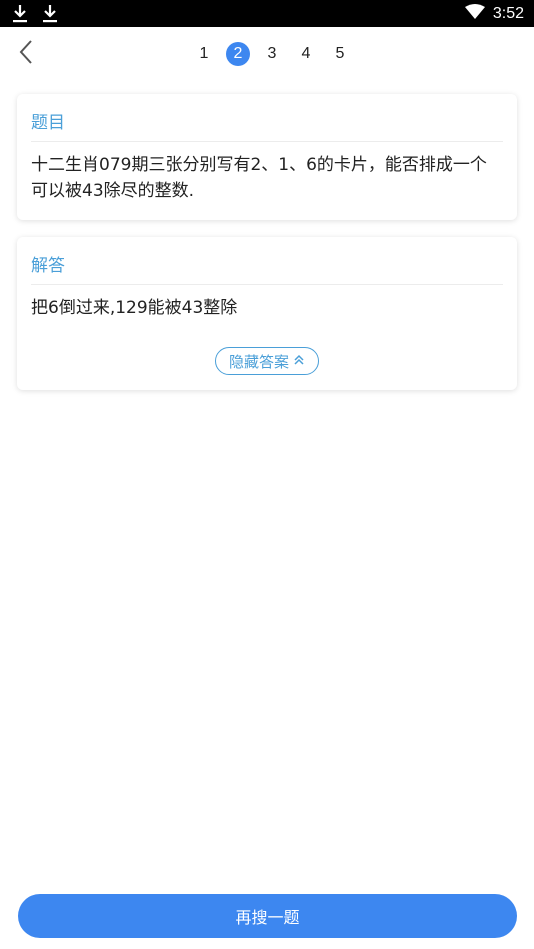 The image size is (534, 949). I want to click on top-nav: 1 2 3 4 5, so click(267, 54).